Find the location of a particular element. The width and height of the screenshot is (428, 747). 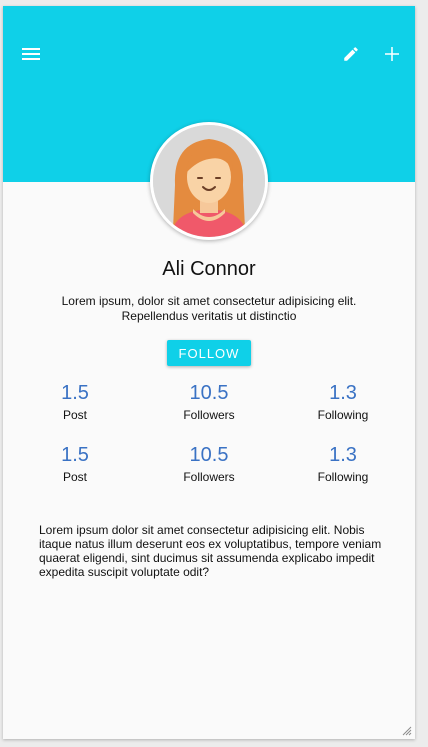

add-button is located at coordinates (392, 54).